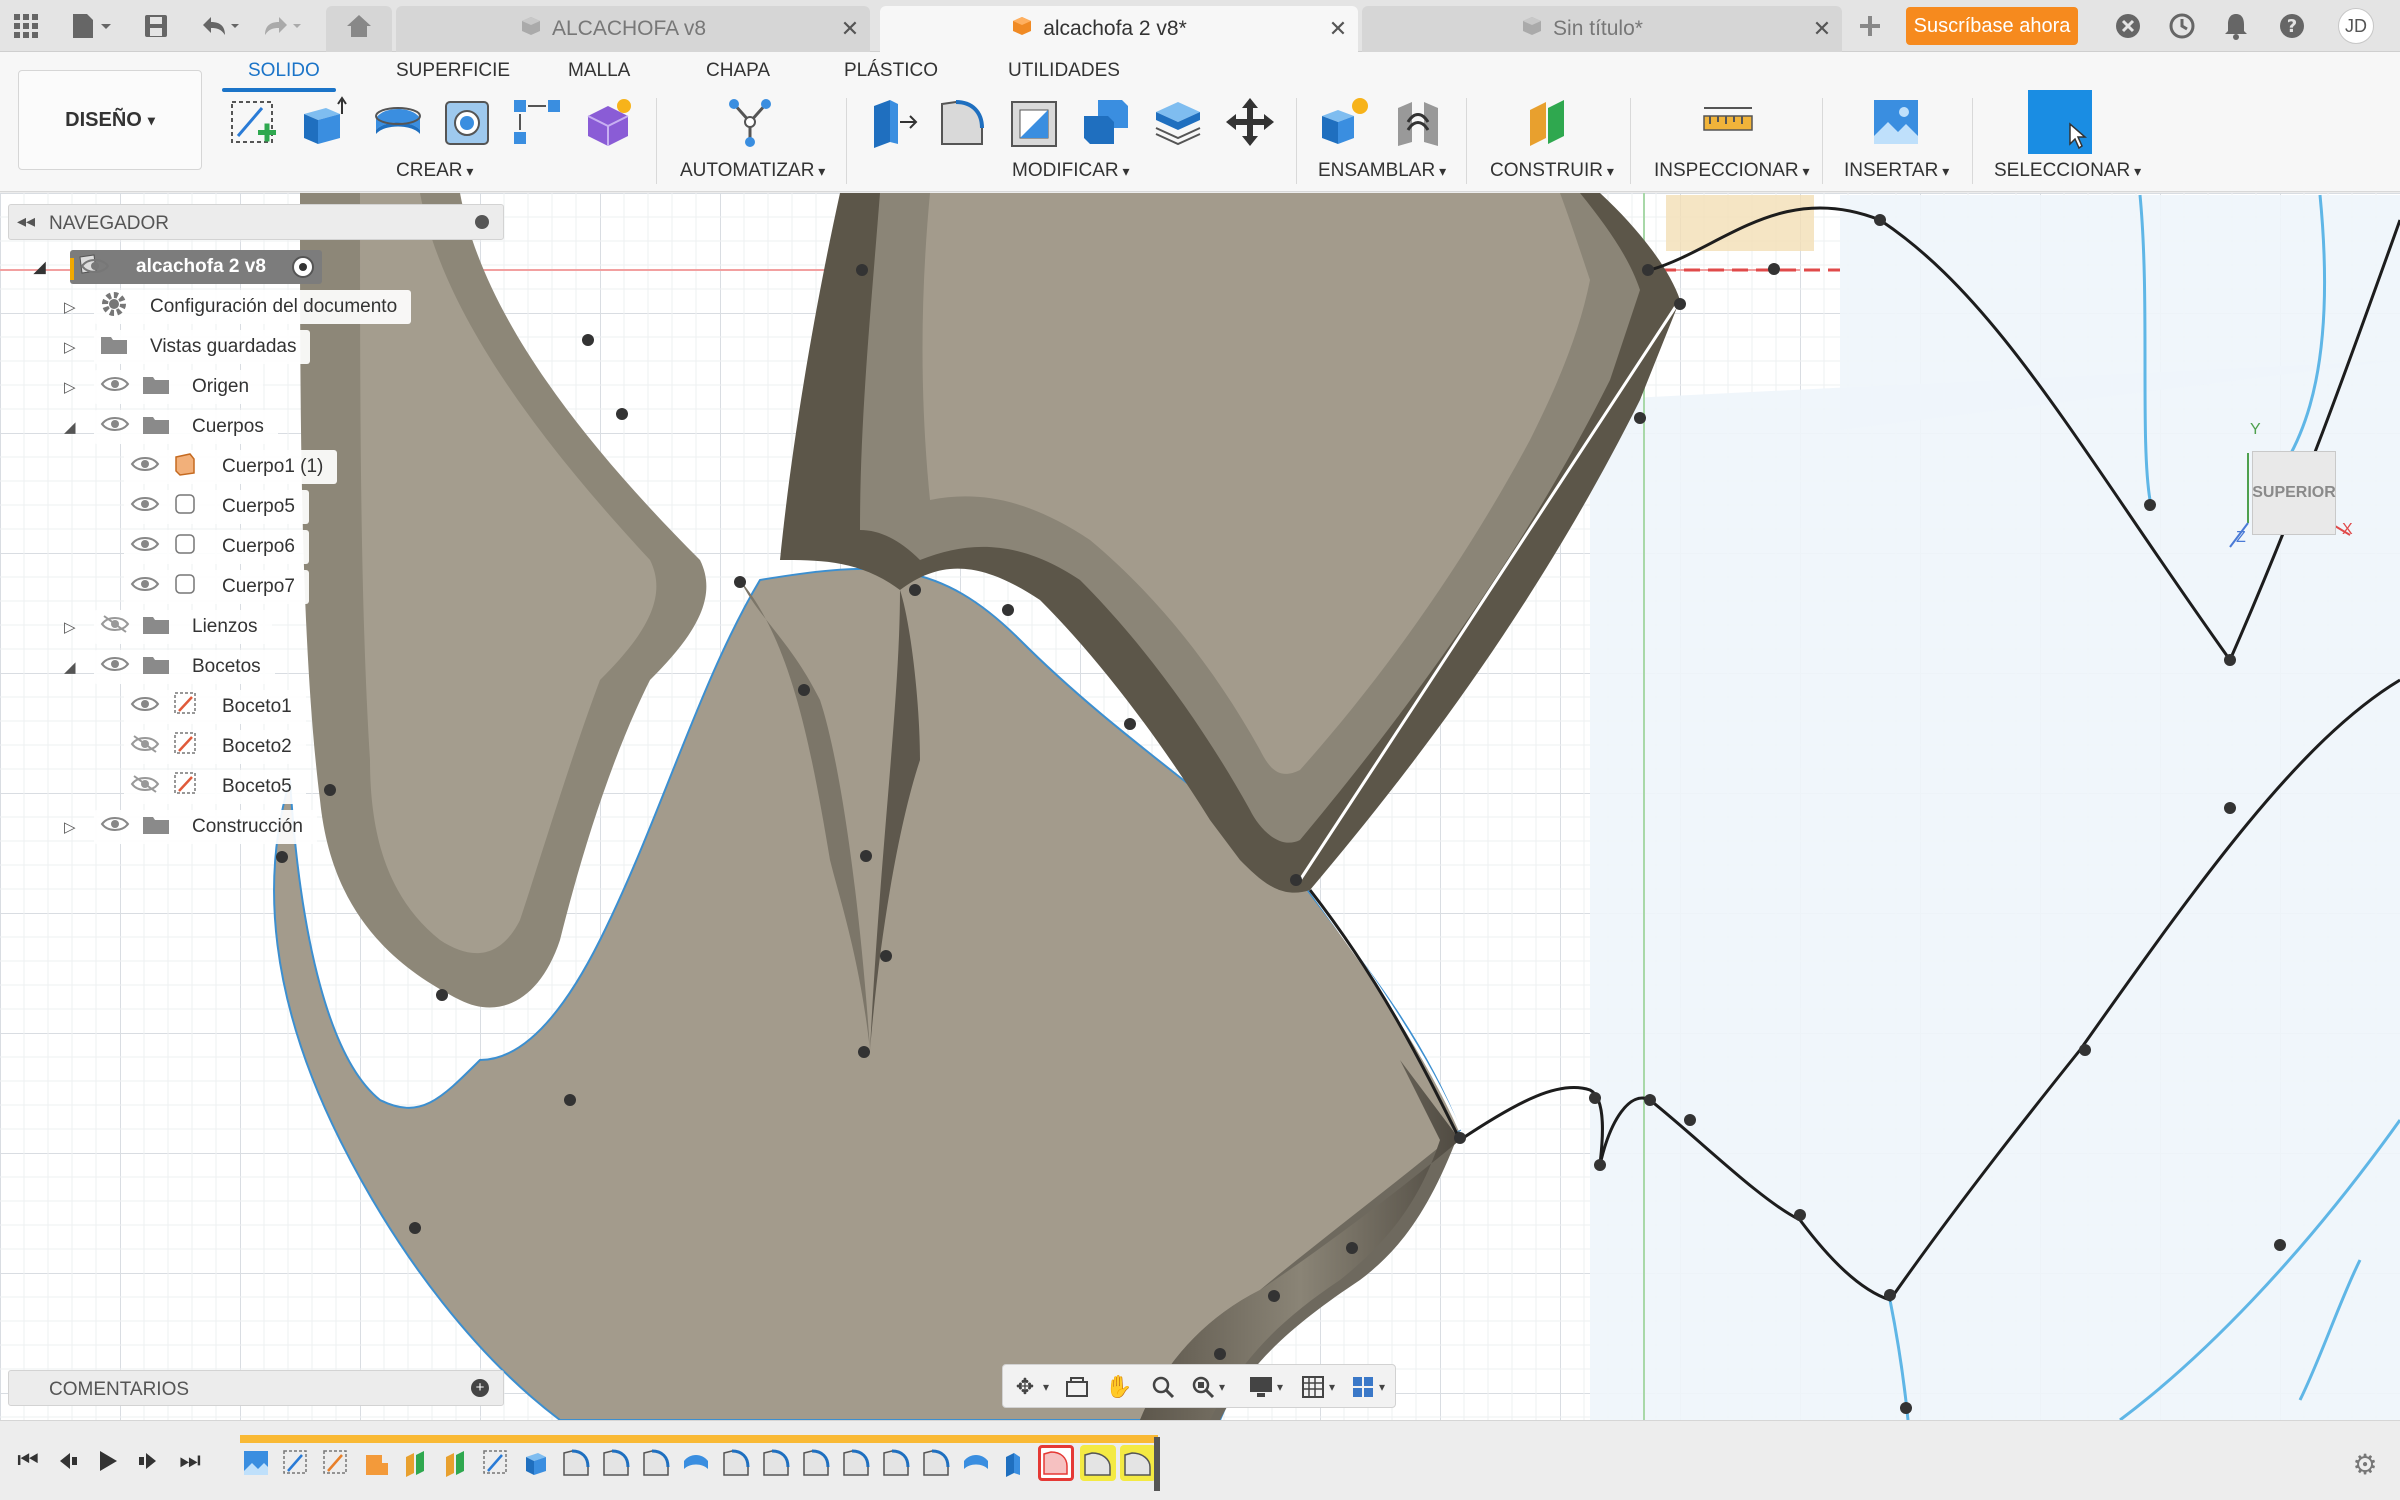 This screenshot has height=1500, width=2400. I want to click on tree-item-origin: ▷ Origen, so click(164, 387).